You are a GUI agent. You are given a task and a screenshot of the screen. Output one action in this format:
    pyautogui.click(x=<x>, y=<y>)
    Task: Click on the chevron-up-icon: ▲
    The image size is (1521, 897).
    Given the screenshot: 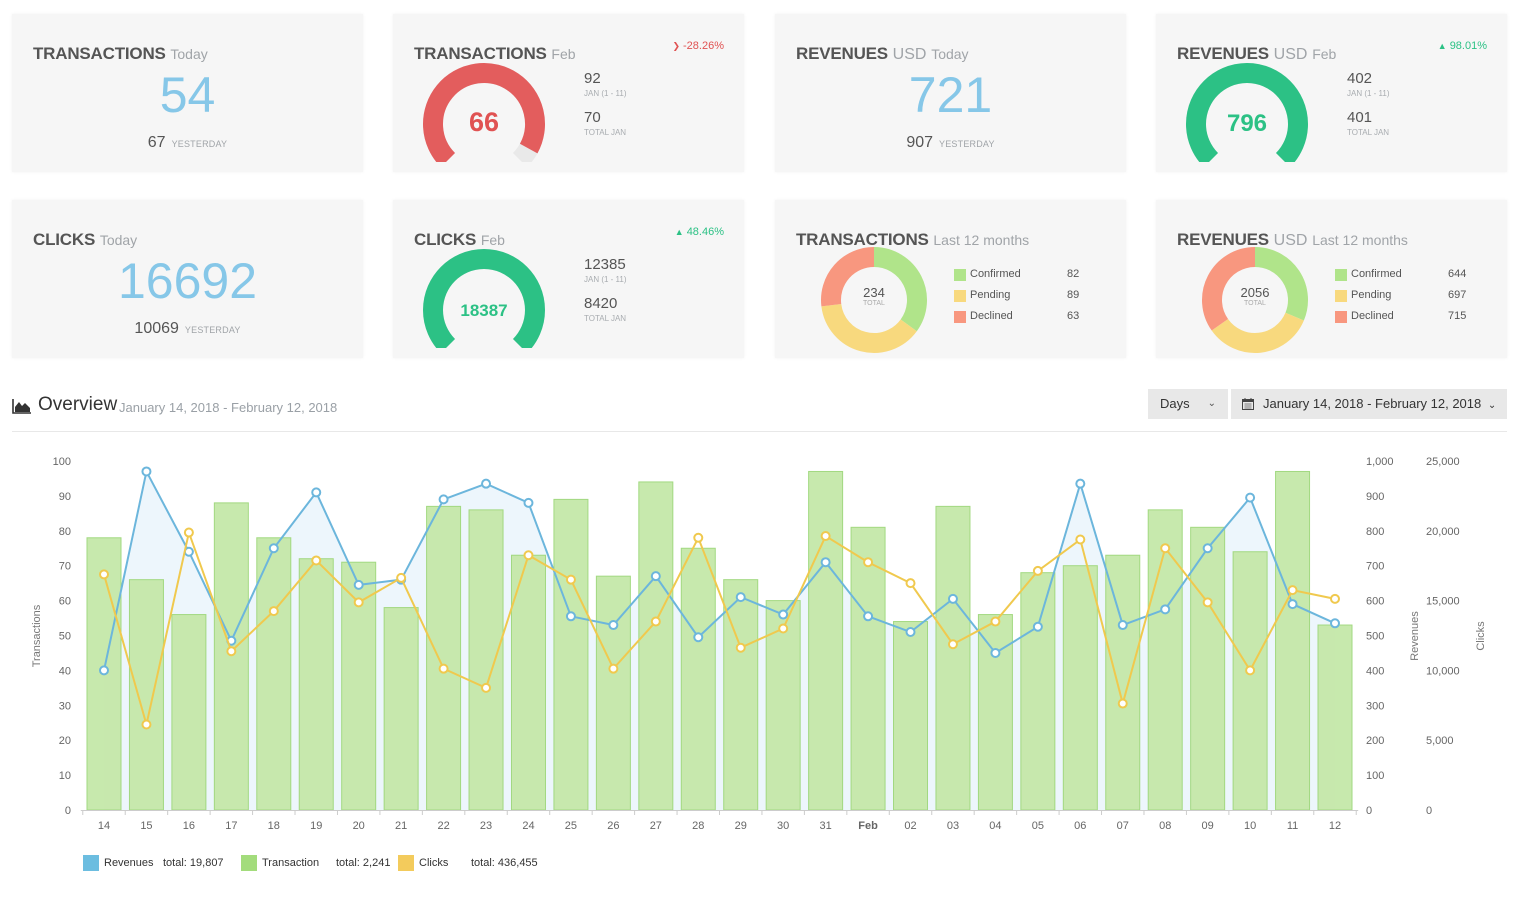 What is the action you would take?
    pyautogui.click(x=1442, y=46)
    